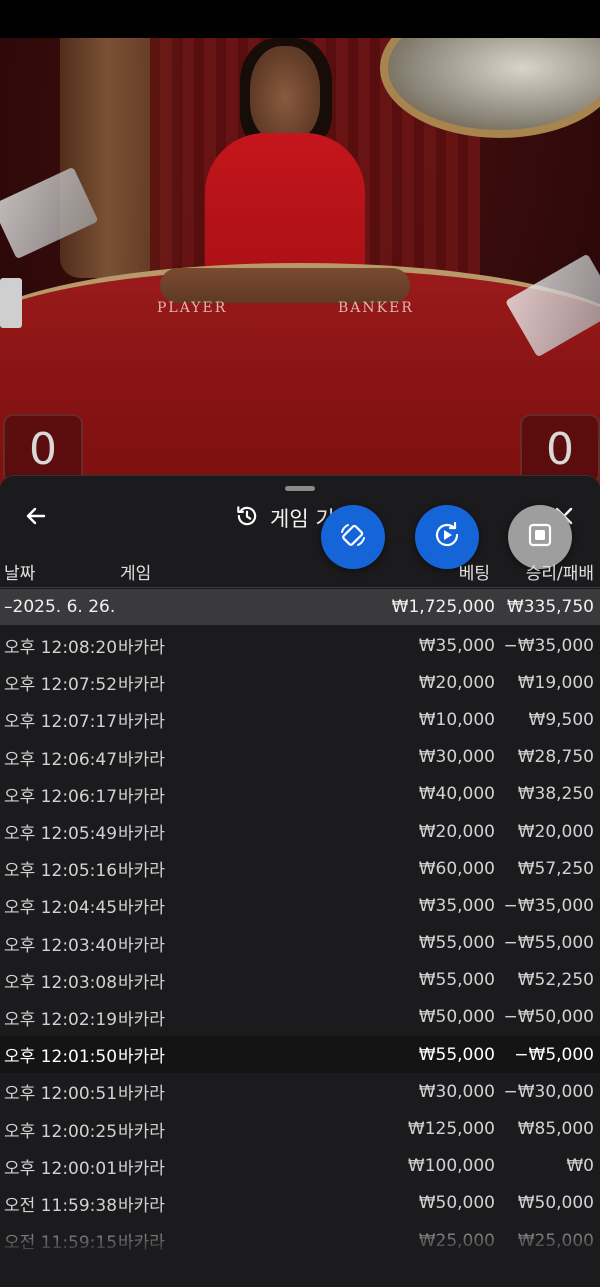 The image size is (600, 1287). I want to click on row-time: 오후 12:00:01, so click(61, 1168).